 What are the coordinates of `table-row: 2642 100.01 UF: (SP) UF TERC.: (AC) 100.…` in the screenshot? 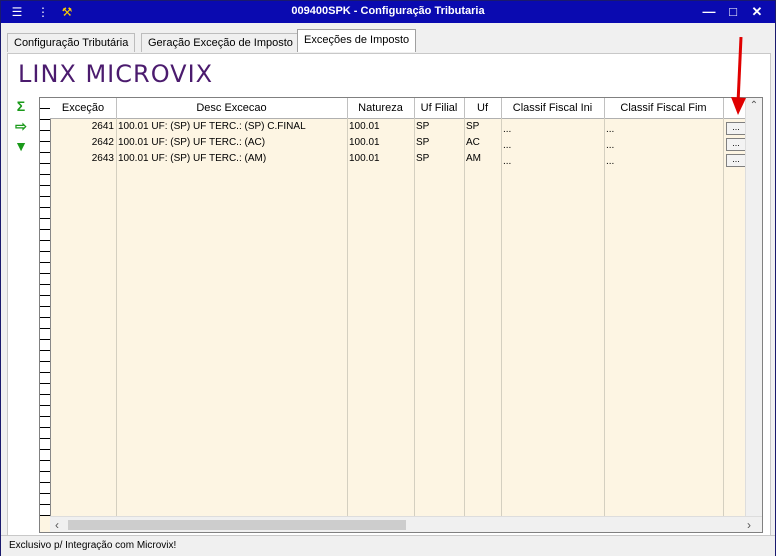 It's located at (398, 144).